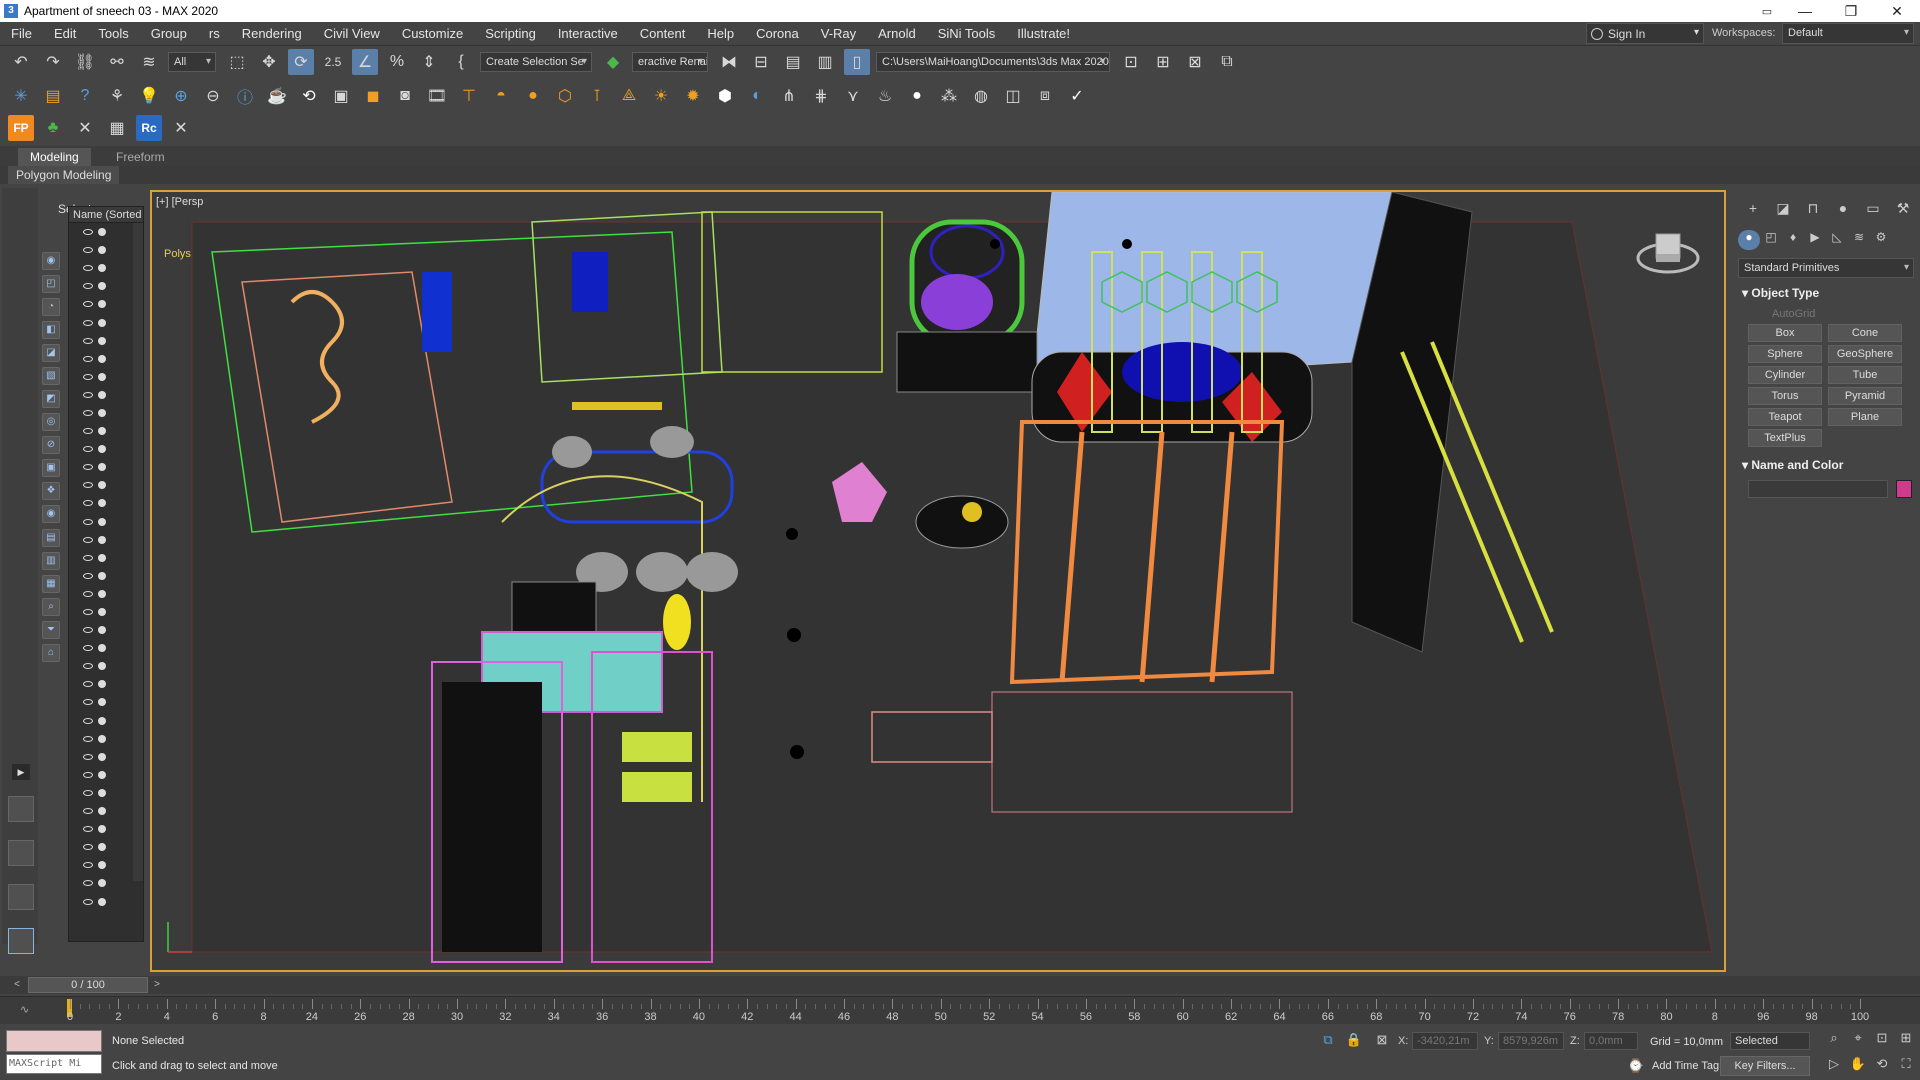 The width and height of the screenshot is (1920, 1080). Describe the element at coordinates (1826, 268) in the screenshot. I see `primitive-type-dropdown: Standard Primitives` at that location.